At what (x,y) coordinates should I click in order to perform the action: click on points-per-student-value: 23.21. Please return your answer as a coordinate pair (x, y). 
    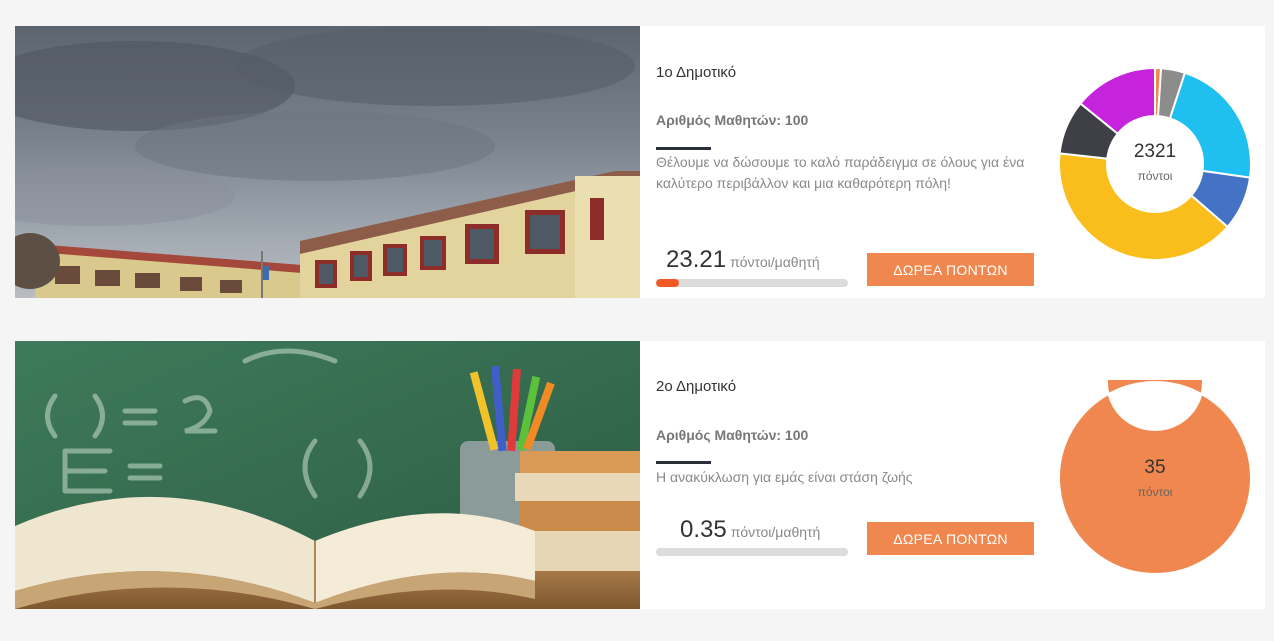
    Looking at the image, I should click on (696, 259).